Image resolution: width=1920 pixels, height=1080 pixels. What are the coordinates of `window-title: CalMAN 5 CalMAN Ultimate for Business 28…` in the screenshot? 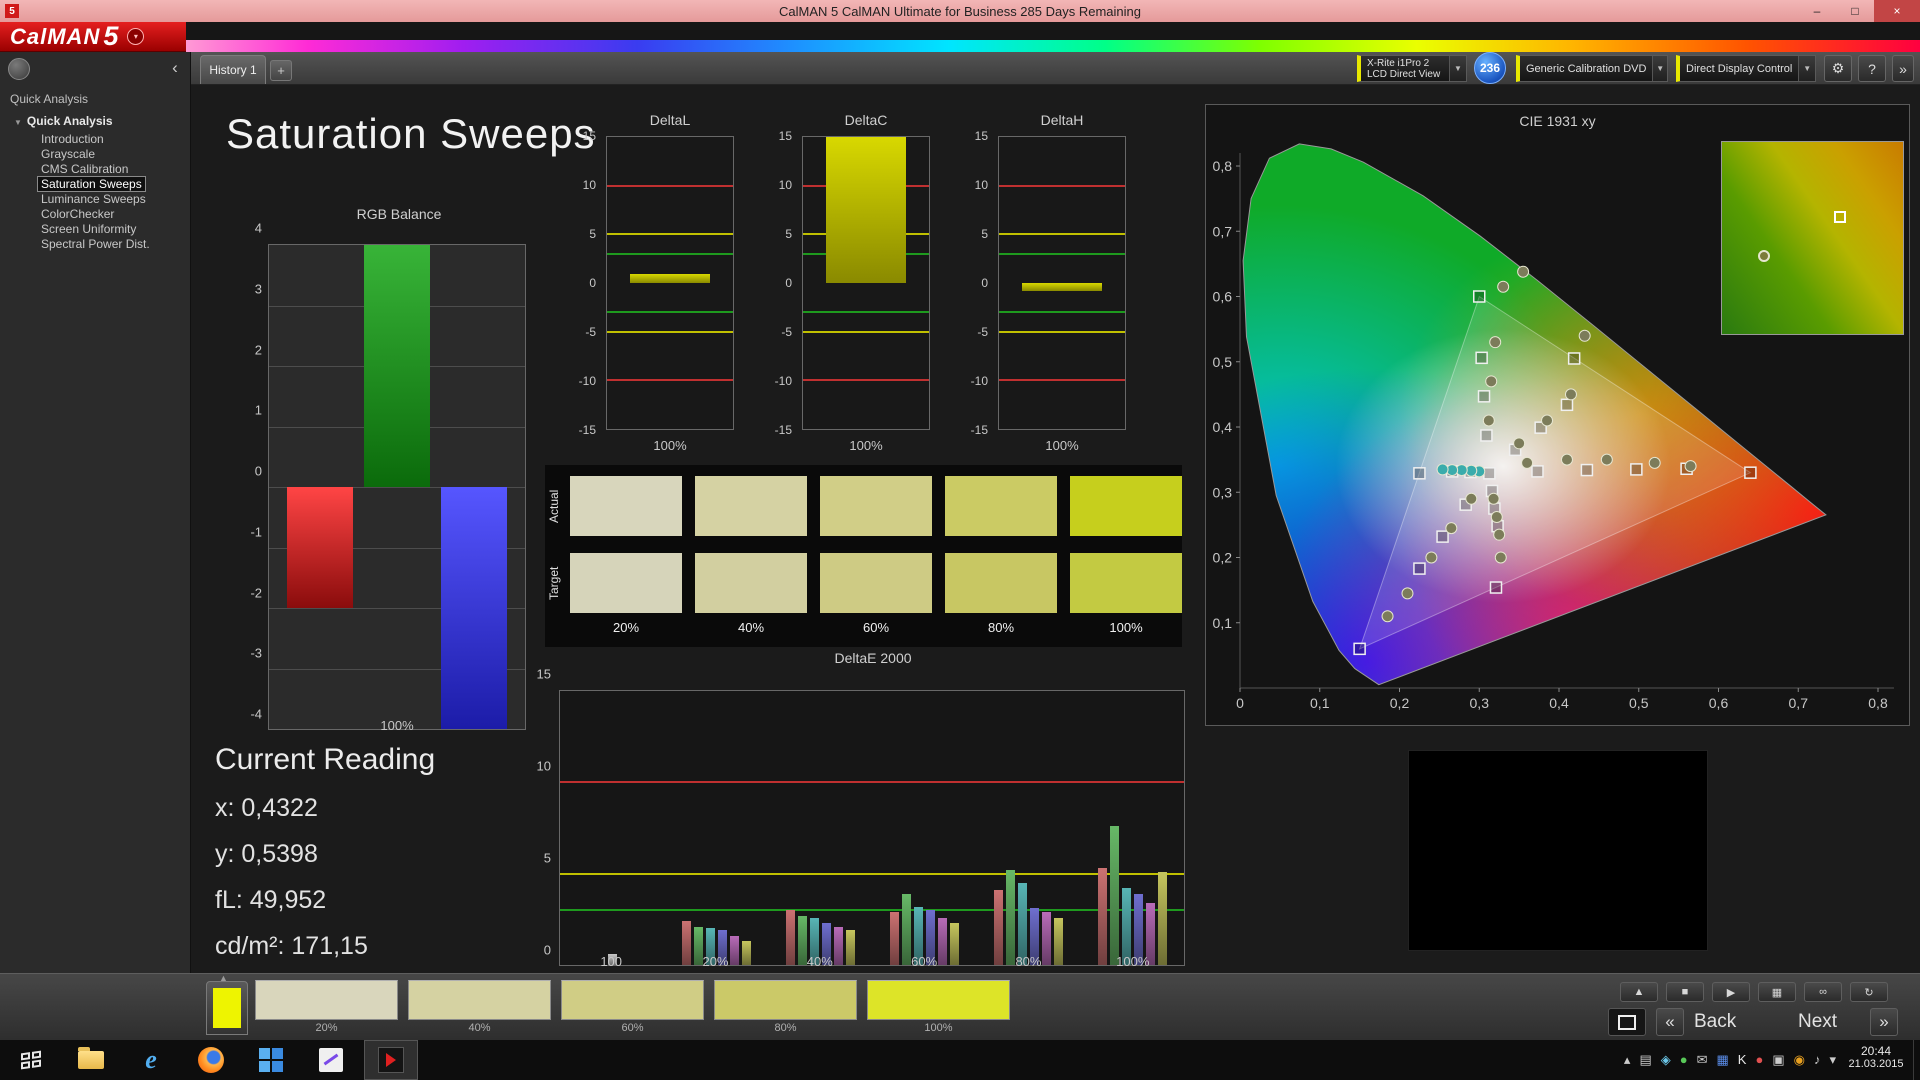 It's located at (960, 11).